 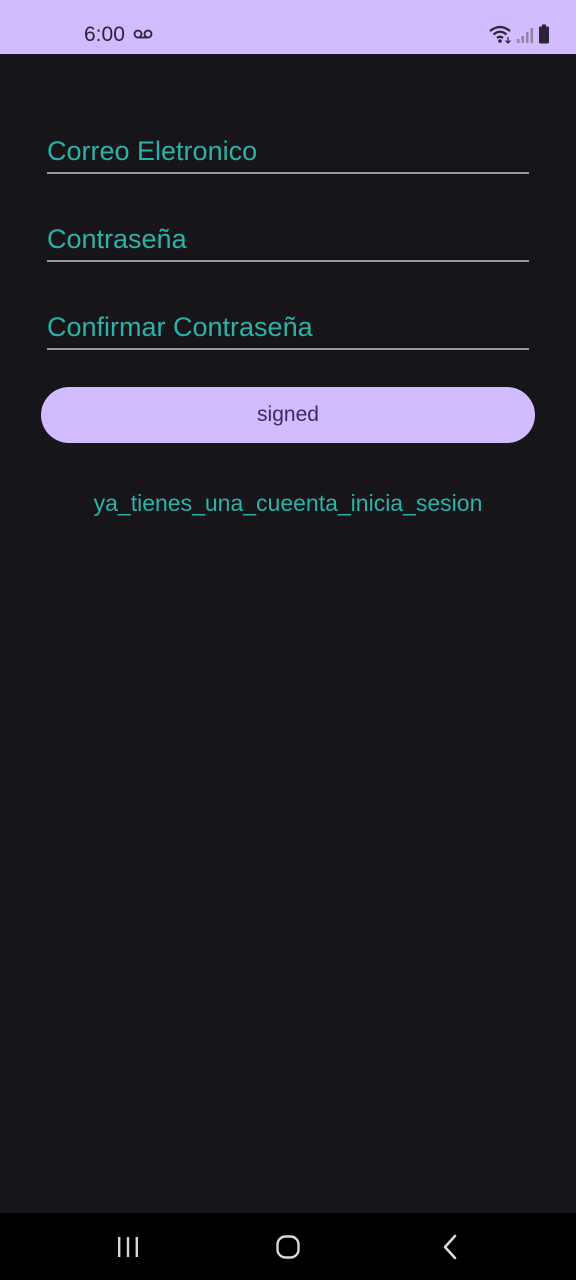 What do you see at coordinates (104, 34) in the screenshot?
I see `status-time: 6:00` at bounding box center [104, 34].